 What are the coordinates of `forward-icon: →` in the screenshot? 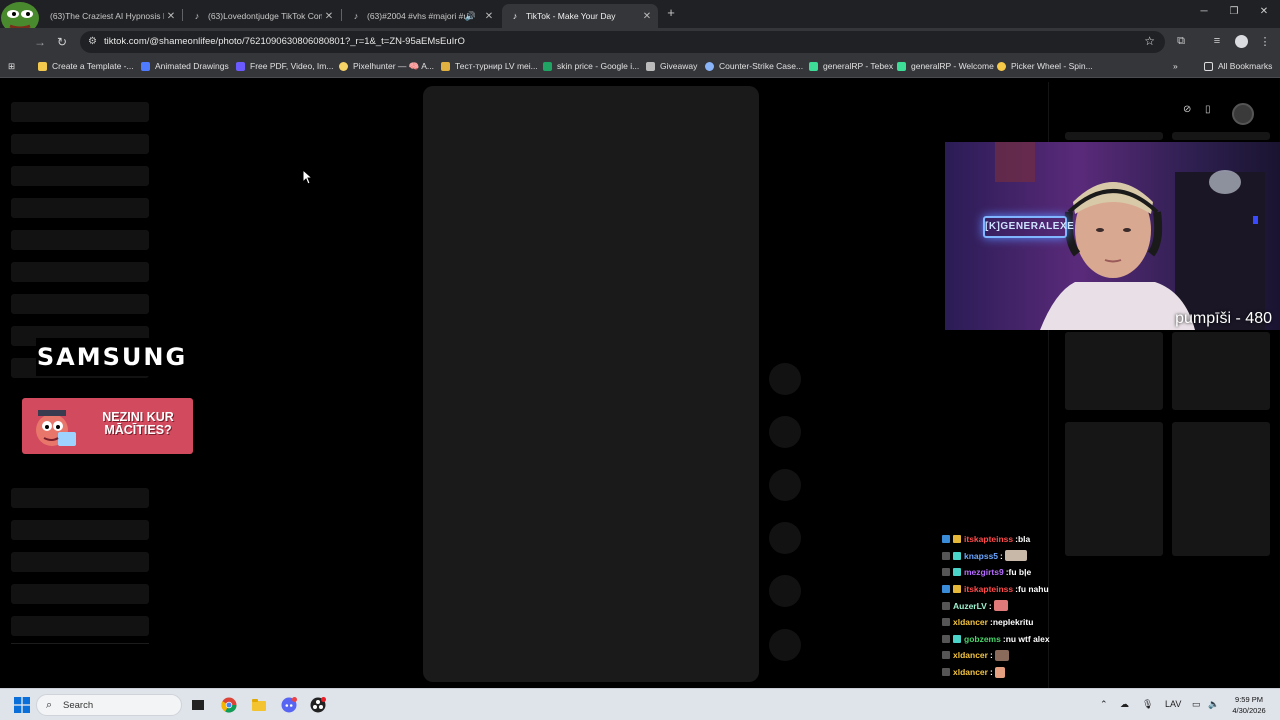 It's located at (40, 42).